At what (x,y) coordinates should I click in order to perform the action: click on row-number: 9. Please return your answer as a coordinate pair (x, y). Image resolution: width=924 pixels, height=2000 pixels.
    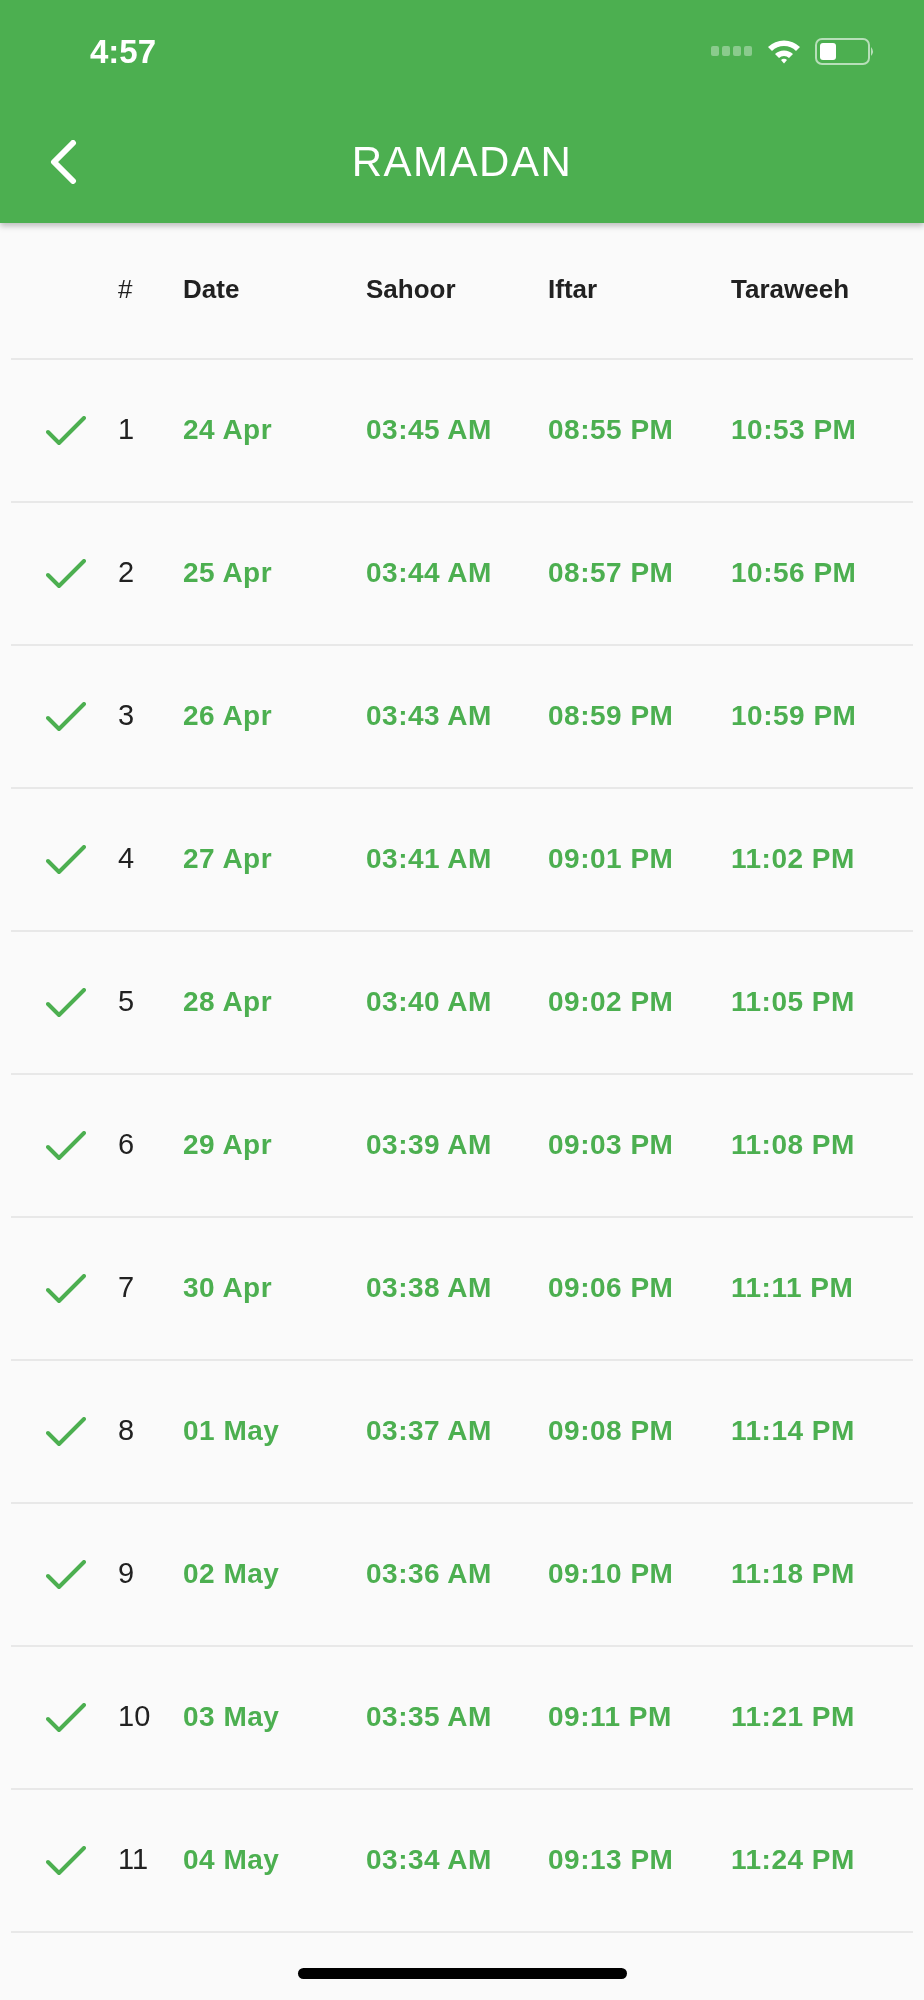
    Looking at the image, I should click on (126, 1573).